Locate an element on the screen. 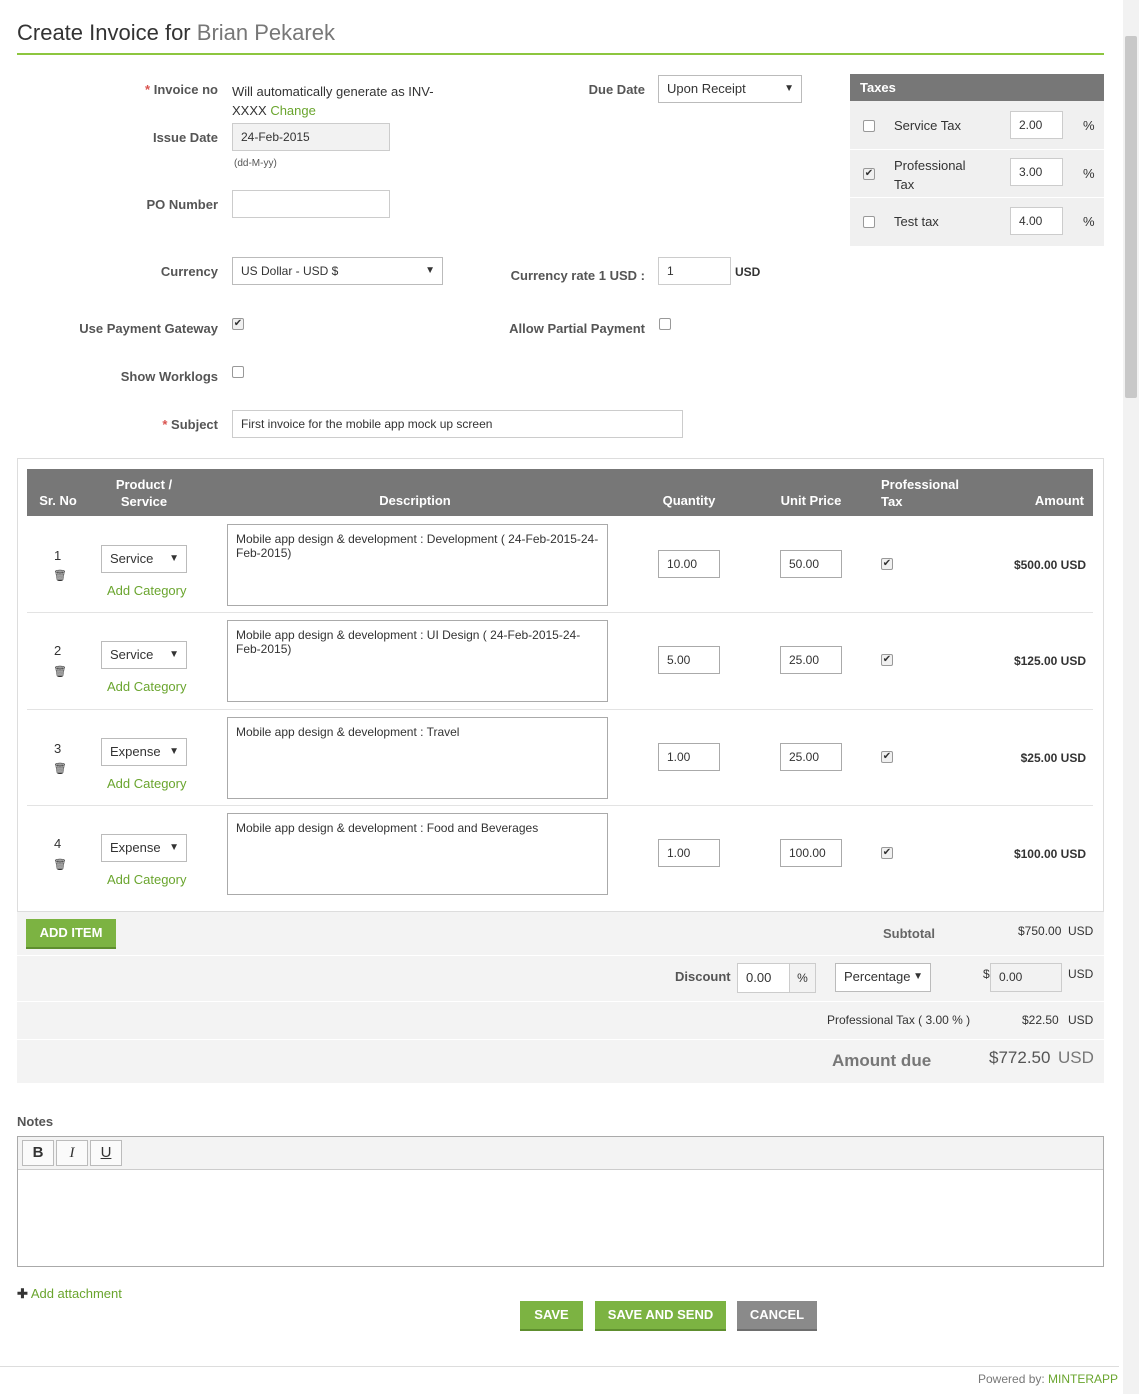 This screenshot has height=1394, width=1139. notes-toolbar is located at coordinates (560, 1153).